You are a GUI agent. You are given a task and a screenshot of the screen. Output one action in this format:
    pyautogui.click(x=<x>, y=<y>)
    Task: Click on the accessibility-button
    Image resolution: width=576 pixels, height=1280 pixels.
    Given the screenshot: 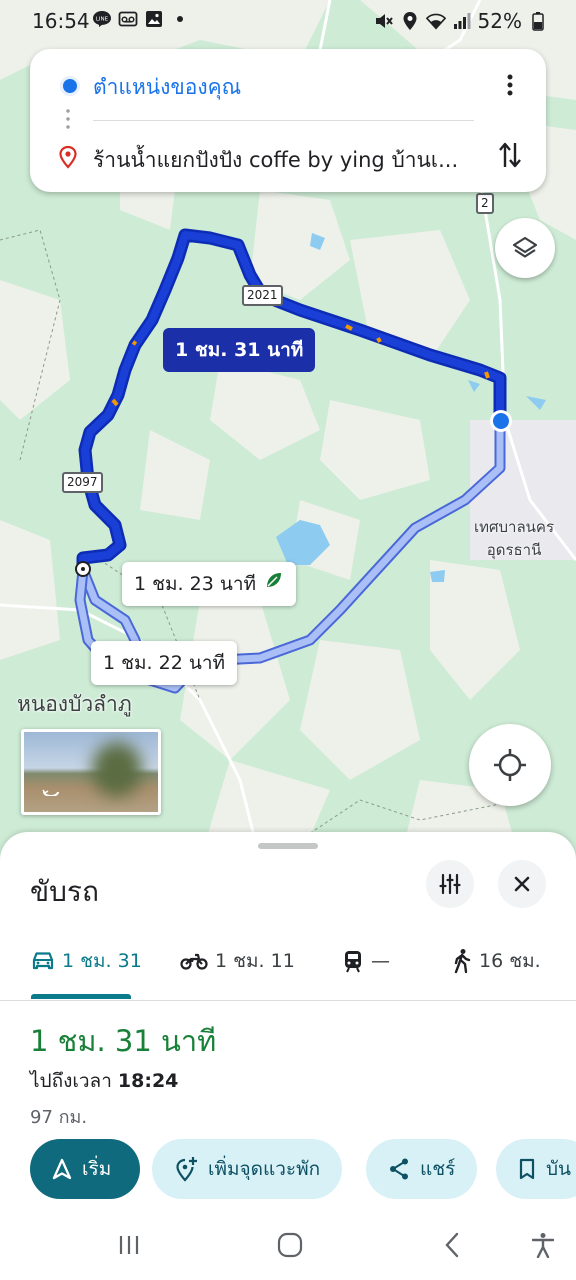 What is the action you would take?
    pyautogui.click(x=543, y=1245)
    